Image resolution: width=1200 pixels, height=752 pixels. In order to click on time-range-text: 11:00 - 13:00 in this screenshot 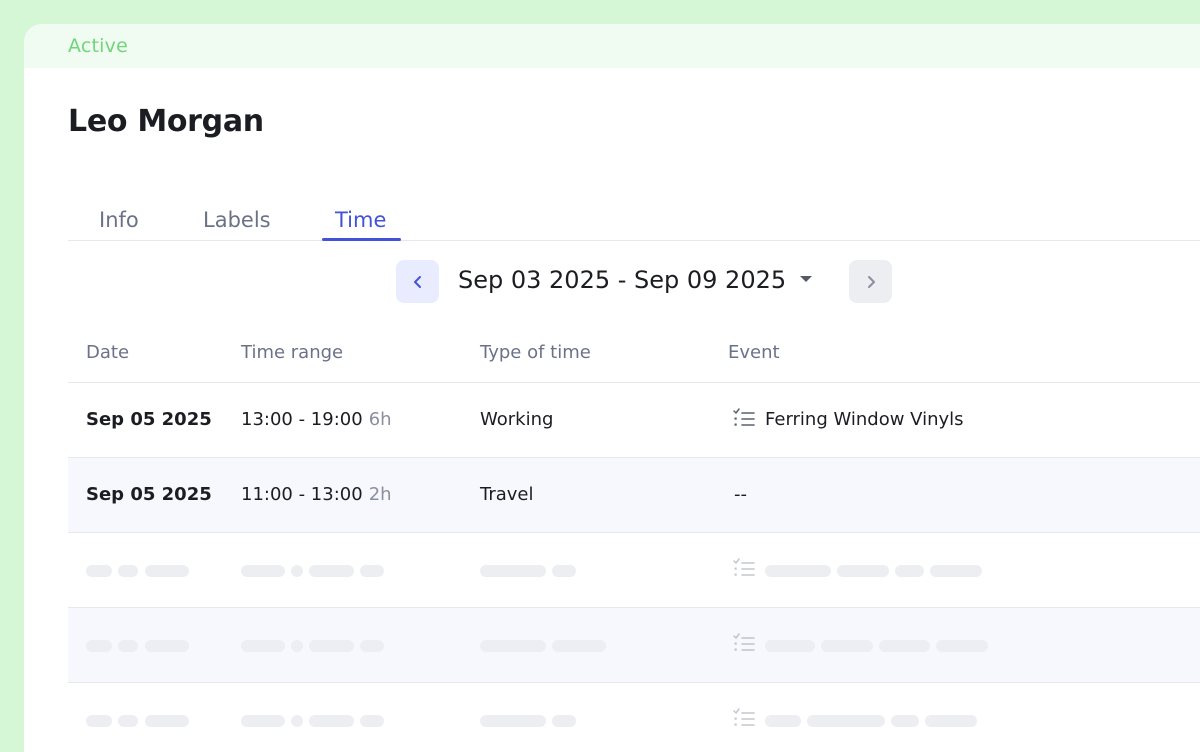, I will do `click(302, 494)`.